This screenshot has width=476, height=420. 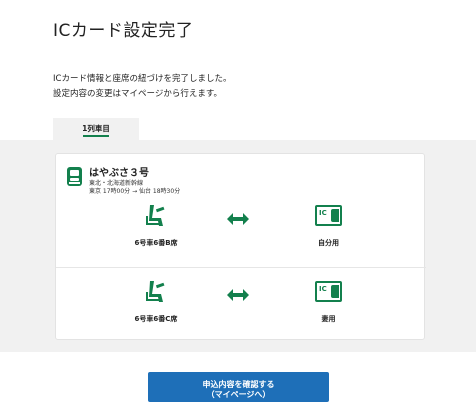 What do you see at coordinates (241, 267) in the screenshot?
I see `row-divider` at bounding box center [241, 267].